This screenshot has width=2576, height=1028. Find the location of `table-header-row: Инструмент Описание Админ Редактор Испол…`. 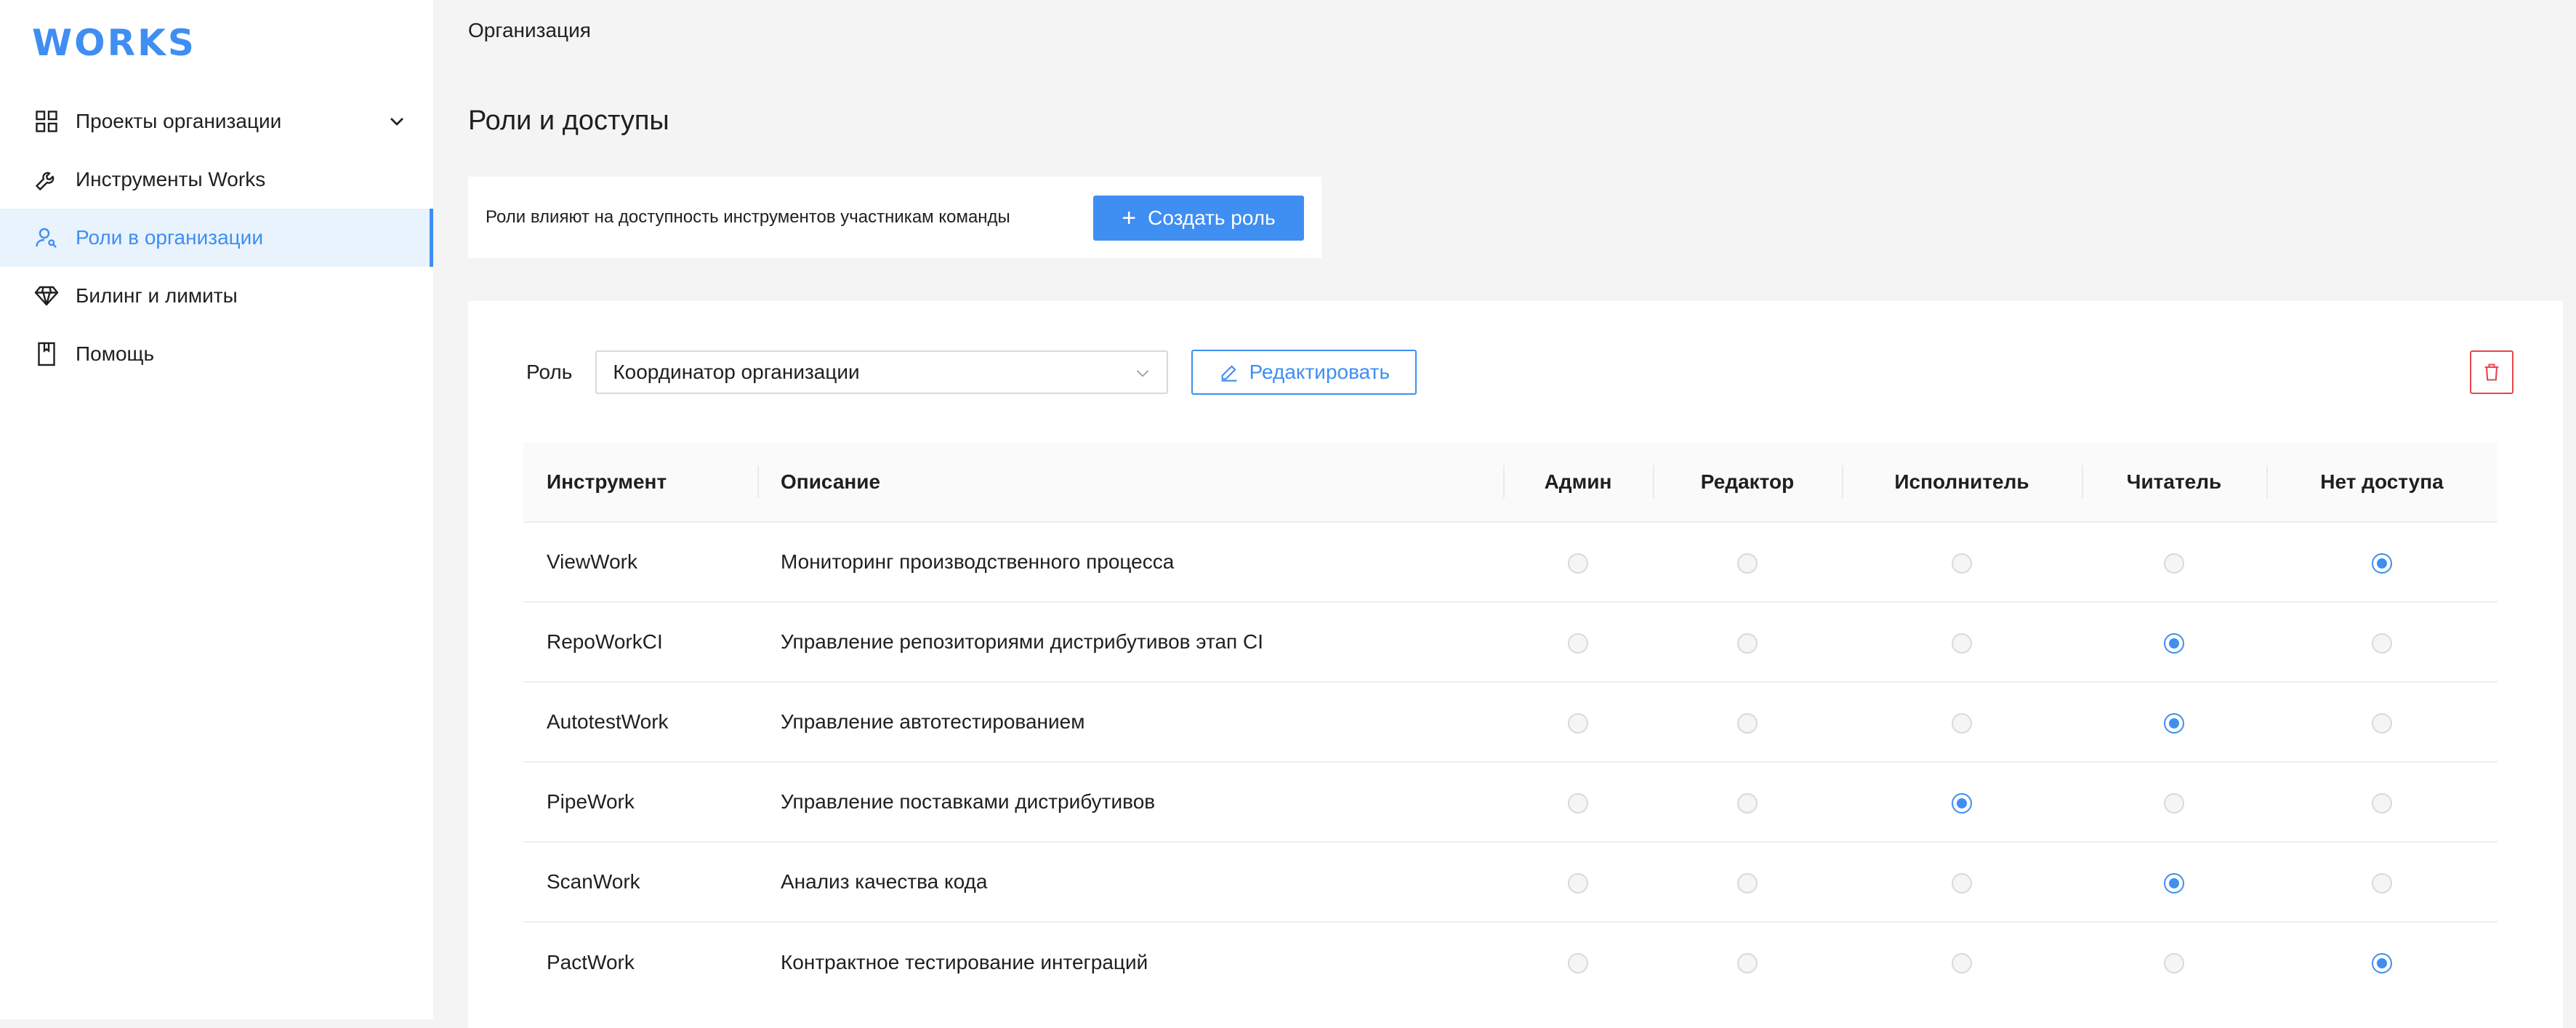

table-header-row: Инструмент Описание Админ Редактор Испол… is located at coordinates (1510, 482).